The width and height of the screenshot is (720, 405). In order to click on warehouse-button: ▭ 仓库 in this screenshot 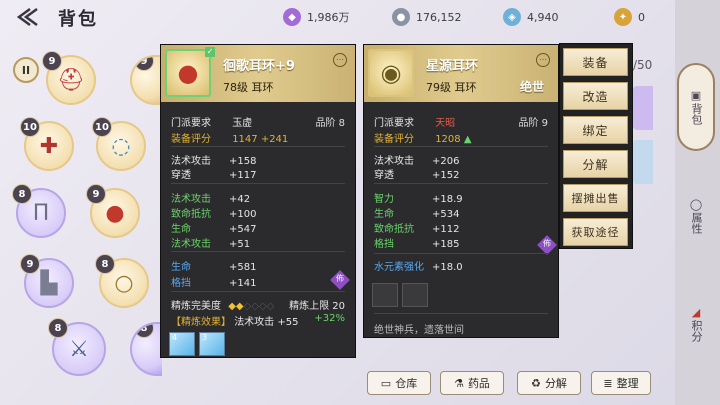, I will do `click(399, 383)`.